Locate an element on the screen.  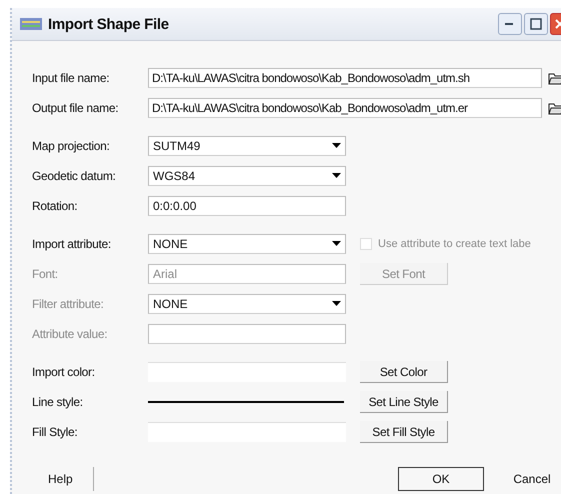
help-button: Help is located at coordinates (64, 479).